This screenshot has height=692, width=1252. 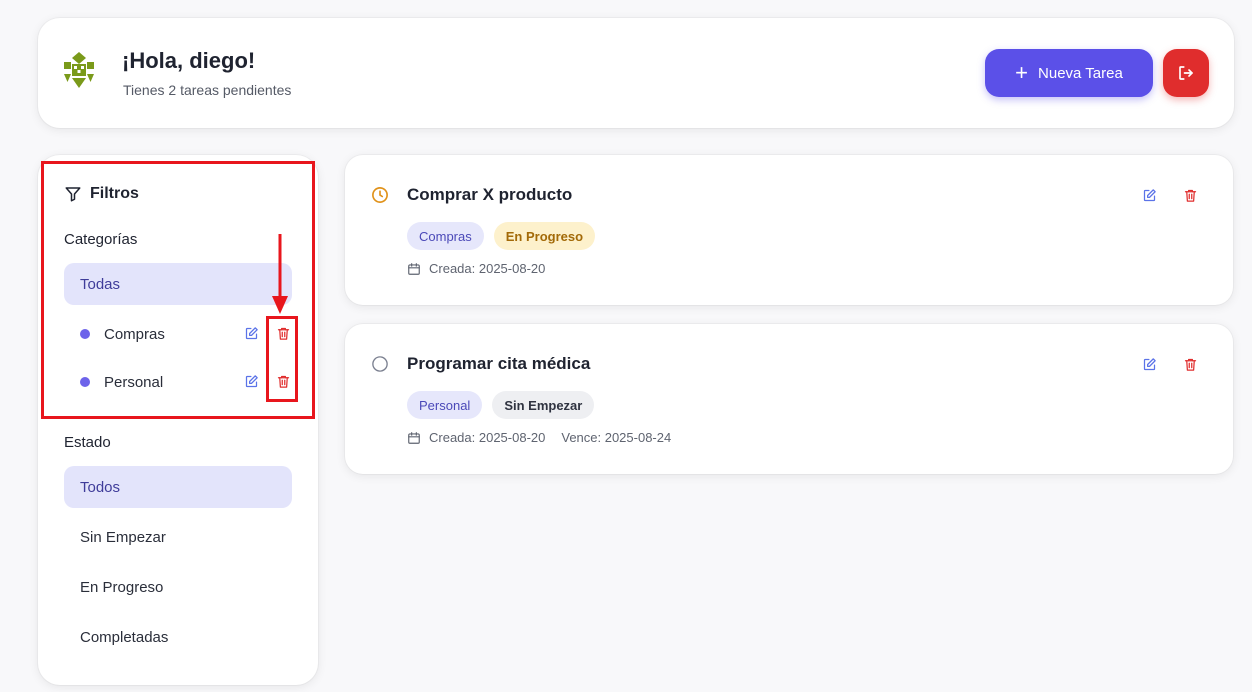 I want to click on due-date: Vence: 2025-08-24, so click(x=616, y=437).